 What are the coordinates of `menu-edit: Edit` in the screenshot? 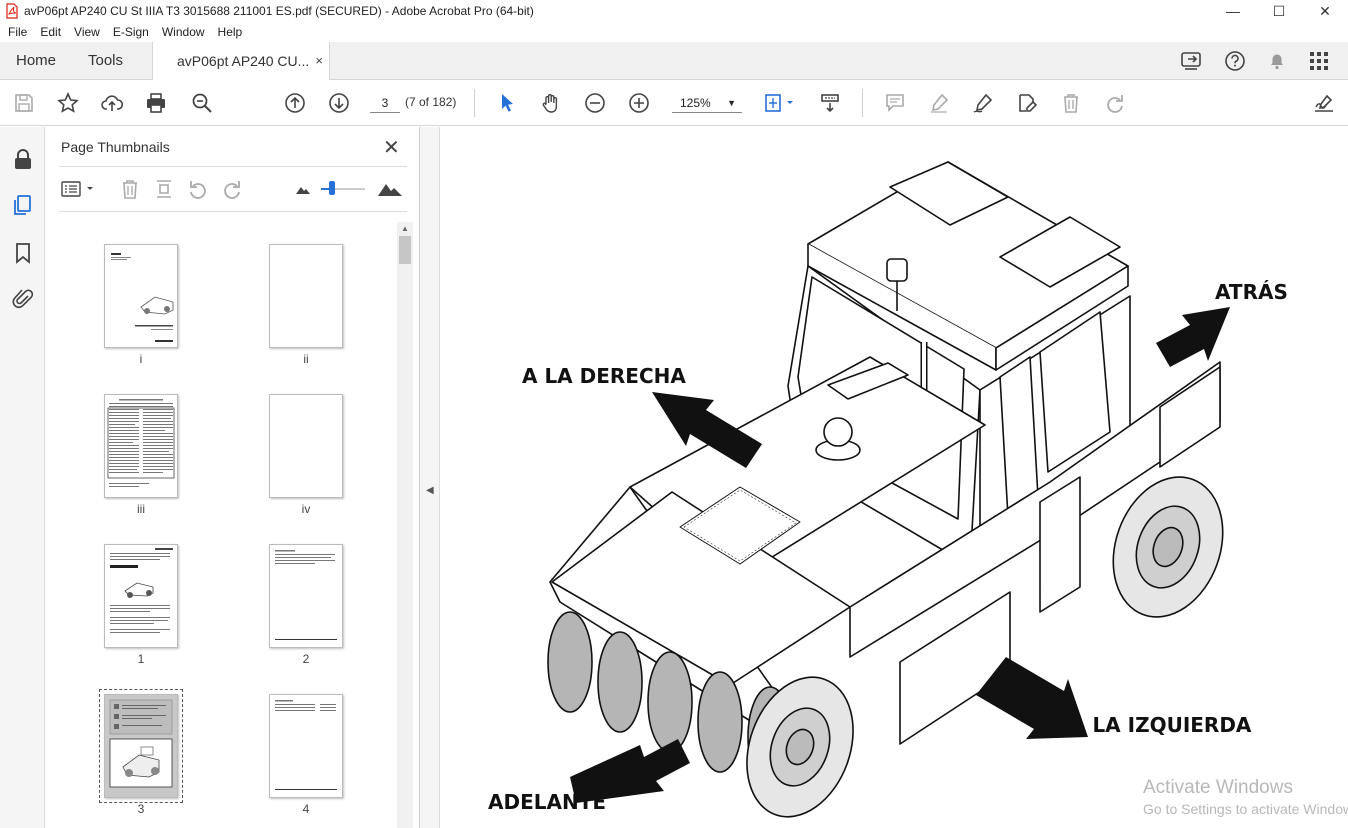 It's located at (50, 32).